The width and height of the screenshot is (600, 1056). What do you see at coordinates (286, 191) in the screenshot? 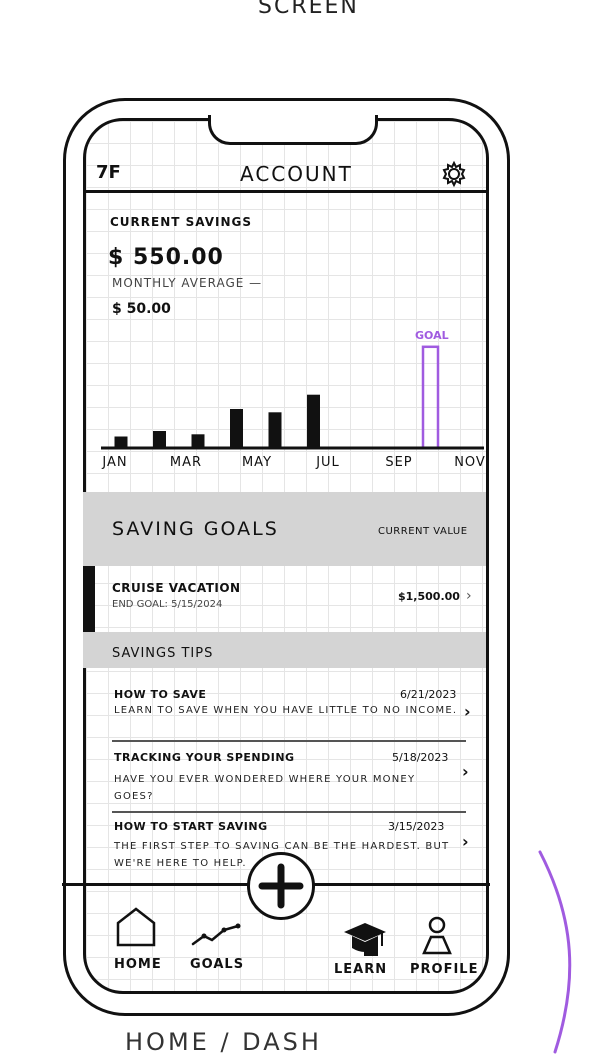
I see `header-divider` at bounding box center [286, 191].